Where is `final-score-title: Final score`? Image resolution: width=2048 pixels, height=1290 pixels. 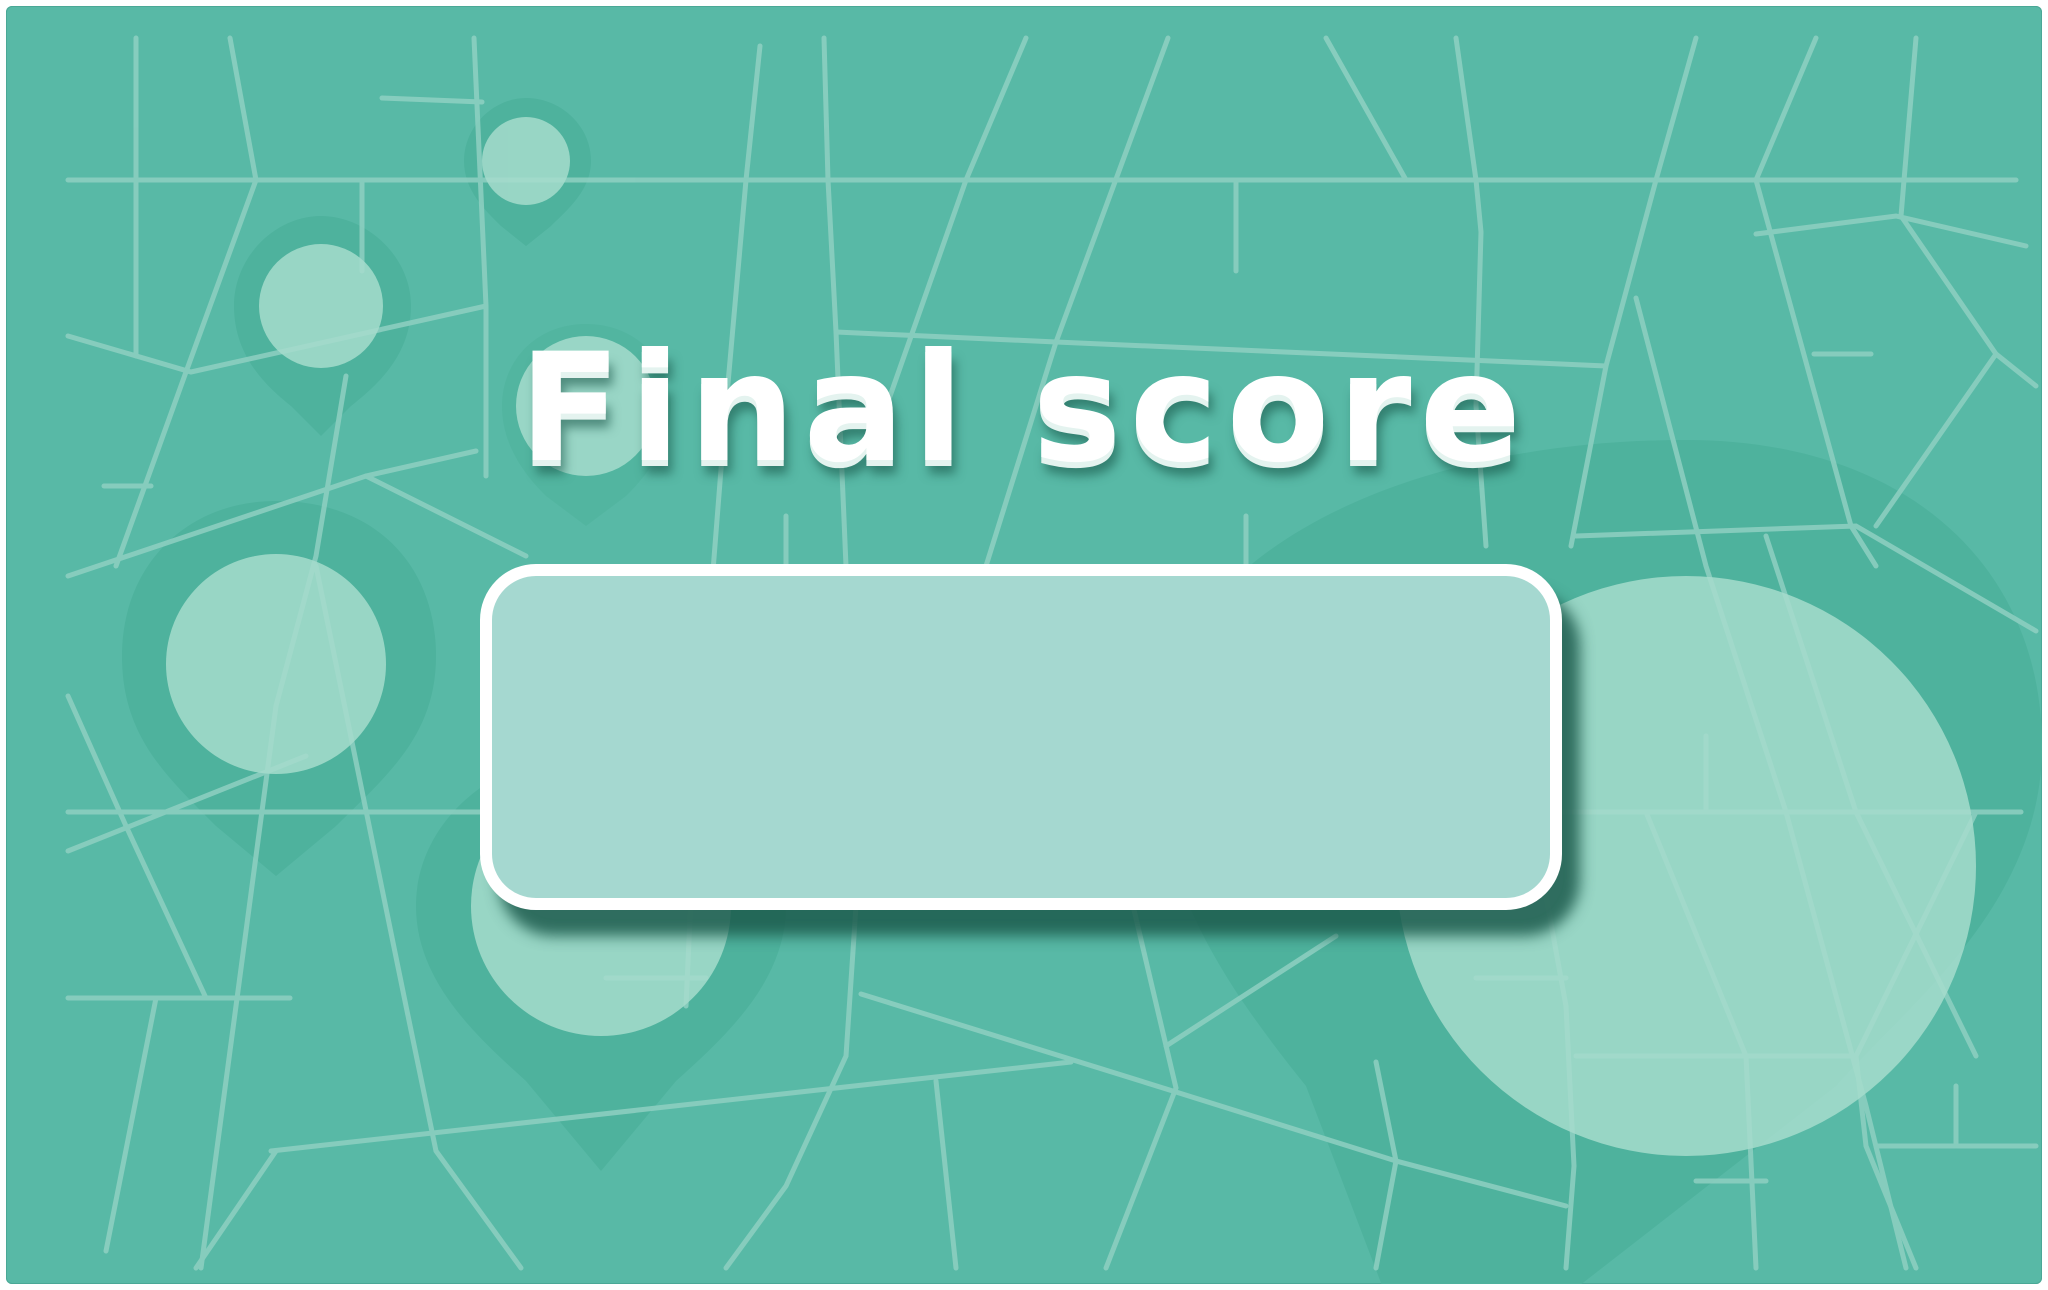 final-score-title: Final score is located at coordinates (1024, 409).